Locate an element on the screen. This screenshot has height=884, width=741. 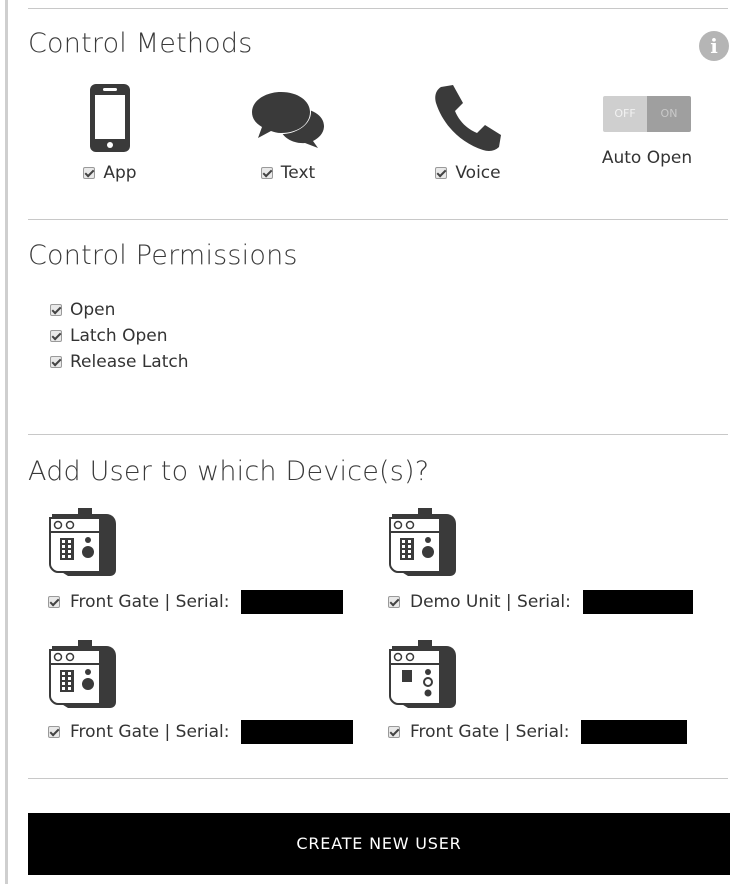
toggle-on-label: ON is located at coordinates (669, 114).